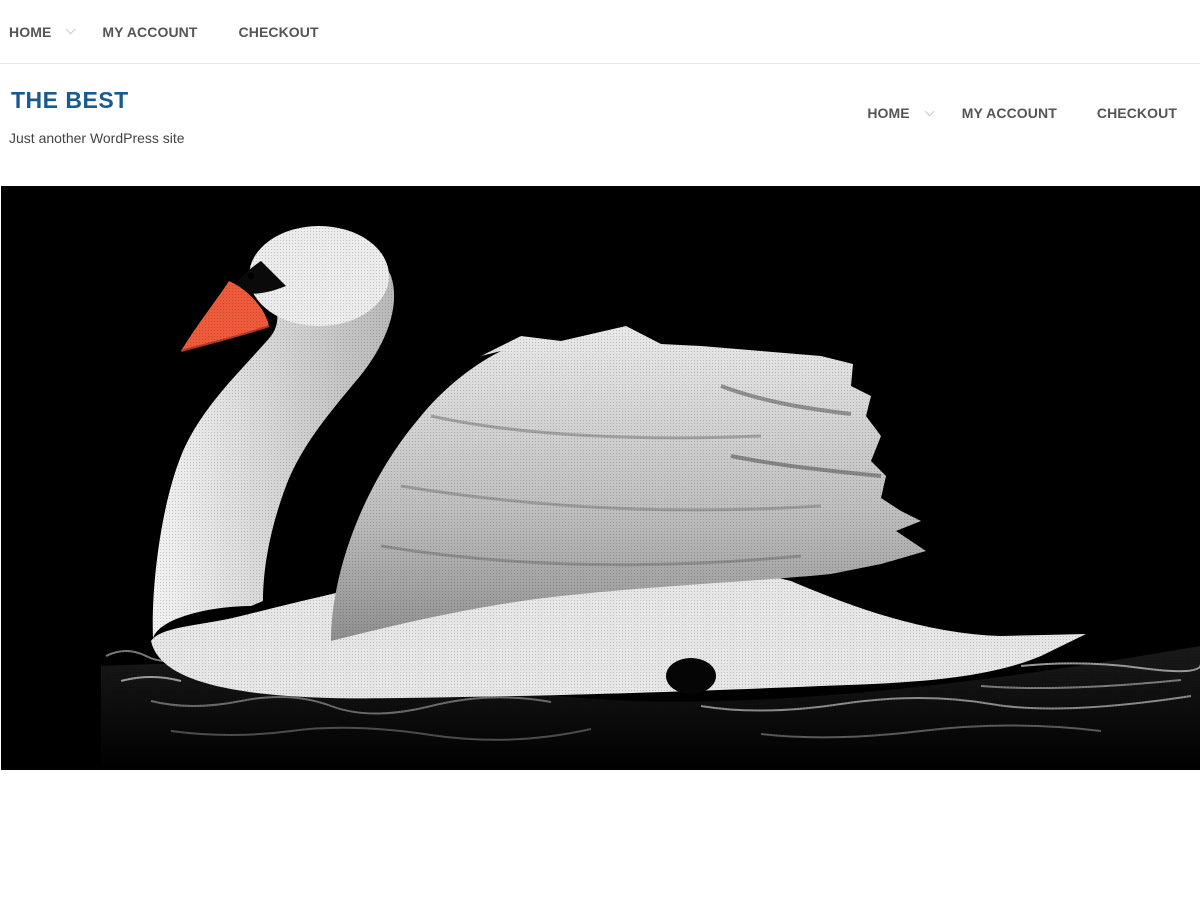 The image size is (1200, 900). Describe the element at coordinates (97, 138) in the screenshot. I see `site-tagline: Just another WordPress site` at that location.